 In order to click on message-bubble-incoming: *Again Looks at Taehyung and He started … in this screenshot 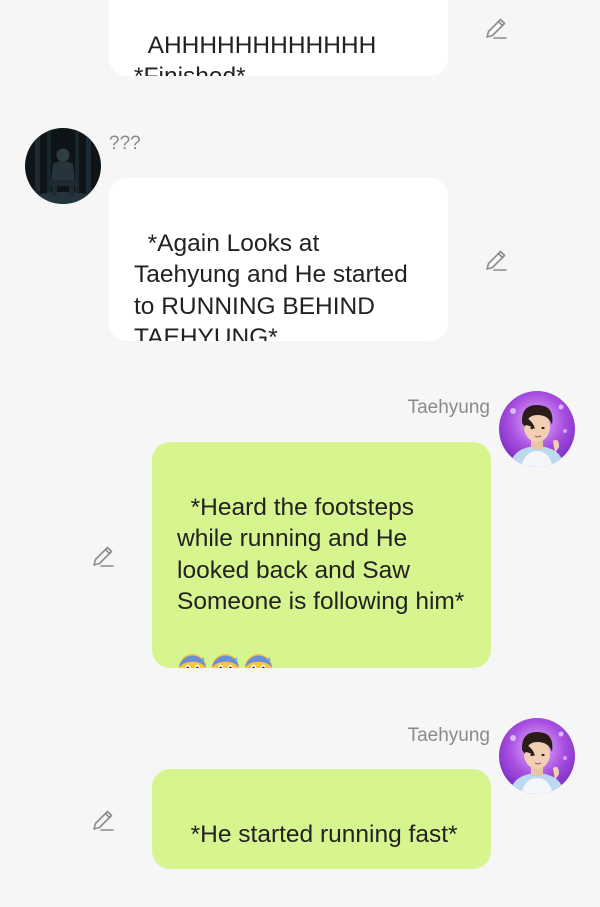, I will do `click(278, 259)`.